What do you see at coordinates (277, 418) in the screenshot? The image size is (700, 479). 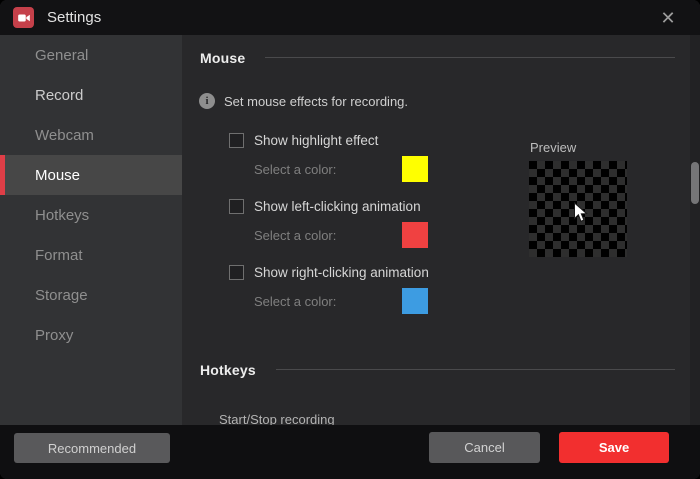 I see `hotkey-item-label: Start/Stop recording` at bounding box center [277, 418].